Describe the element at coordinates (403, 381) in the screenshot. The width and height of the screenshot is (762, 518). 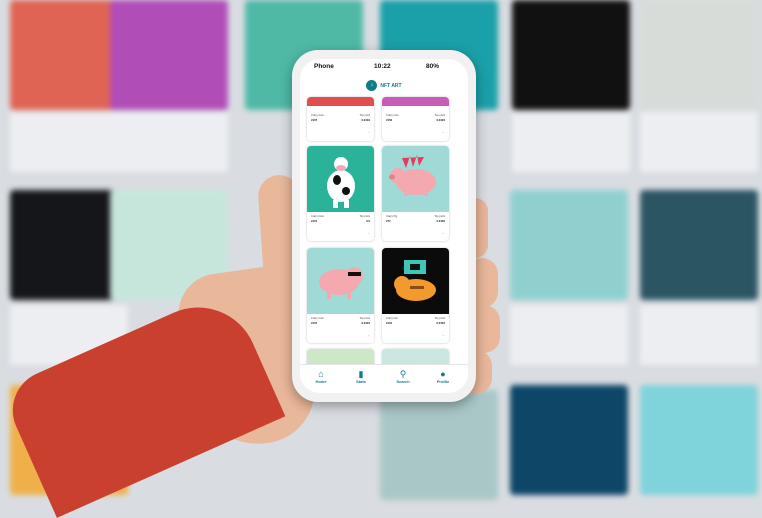
I see `nav-label: Search` at that location.